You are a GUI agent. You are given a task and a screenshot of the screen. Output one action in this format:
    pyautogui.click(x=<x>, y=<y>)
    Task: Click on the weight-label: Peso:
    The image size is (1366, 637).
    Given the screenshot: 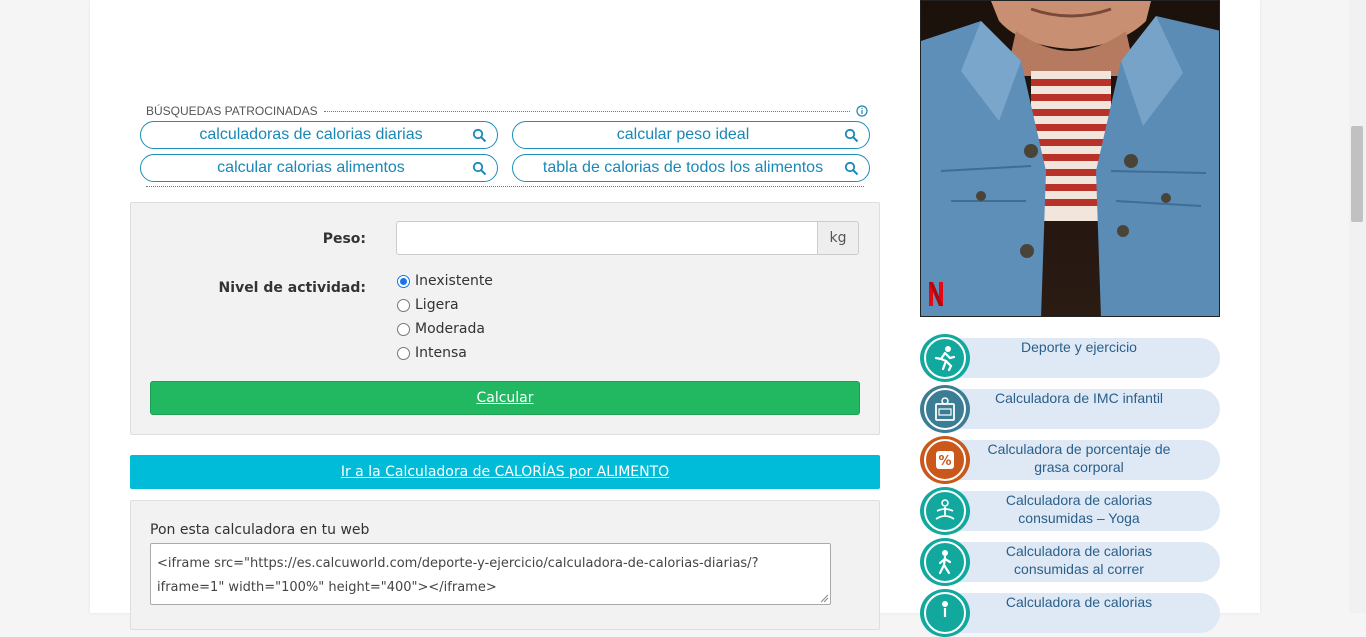 What is the action you would take?
    pyautogui.click(x=344, y=239)
    